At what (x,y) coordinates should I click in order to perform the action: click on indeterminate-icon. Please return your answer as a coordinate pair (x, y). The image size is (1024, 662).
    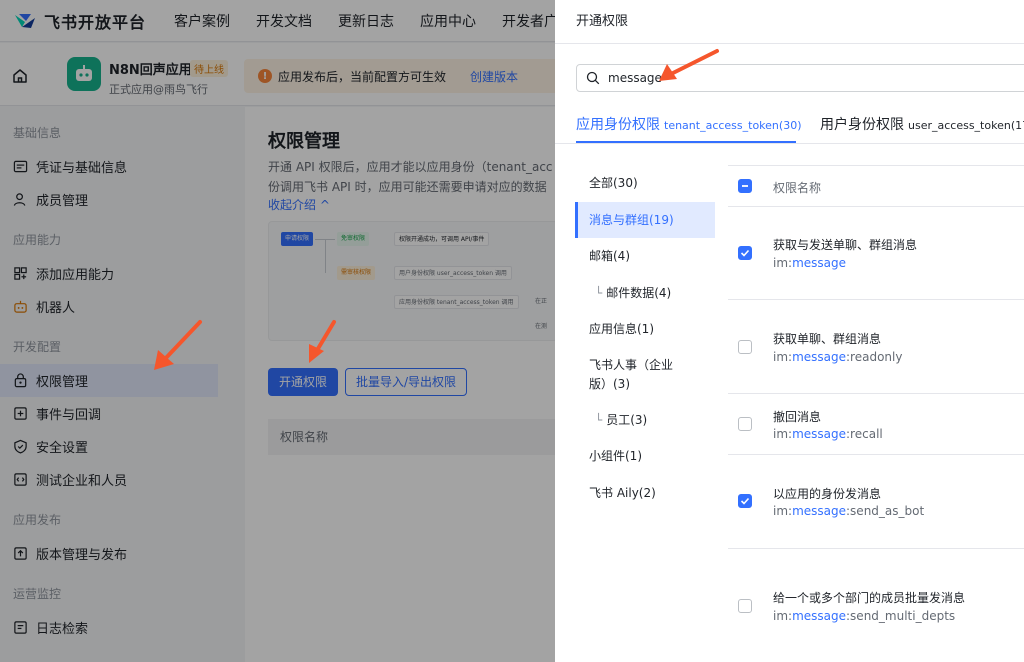
    Looking at the image, I should click on (745, 186).